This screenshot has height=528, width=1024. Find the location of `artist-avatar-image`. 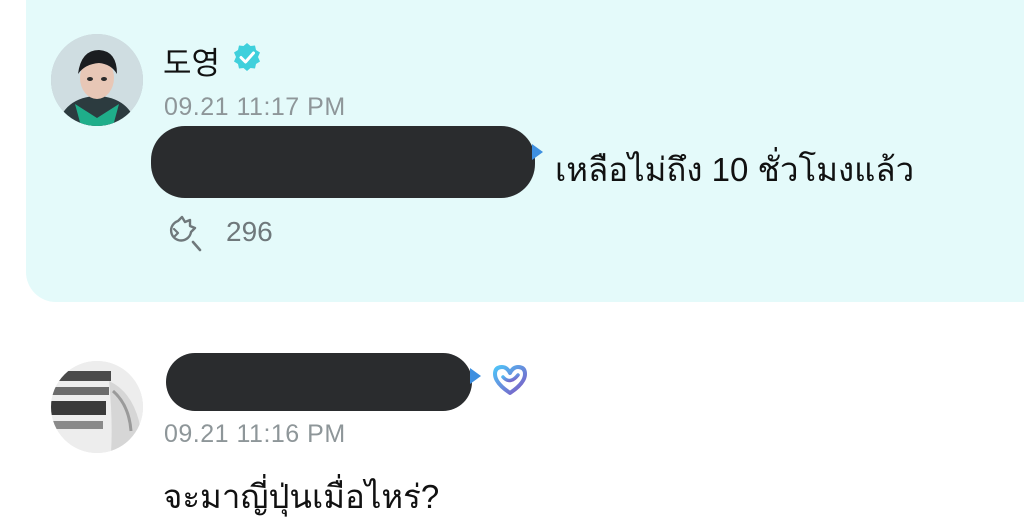

artist-avatar-image is located at coordinates (97, 80).